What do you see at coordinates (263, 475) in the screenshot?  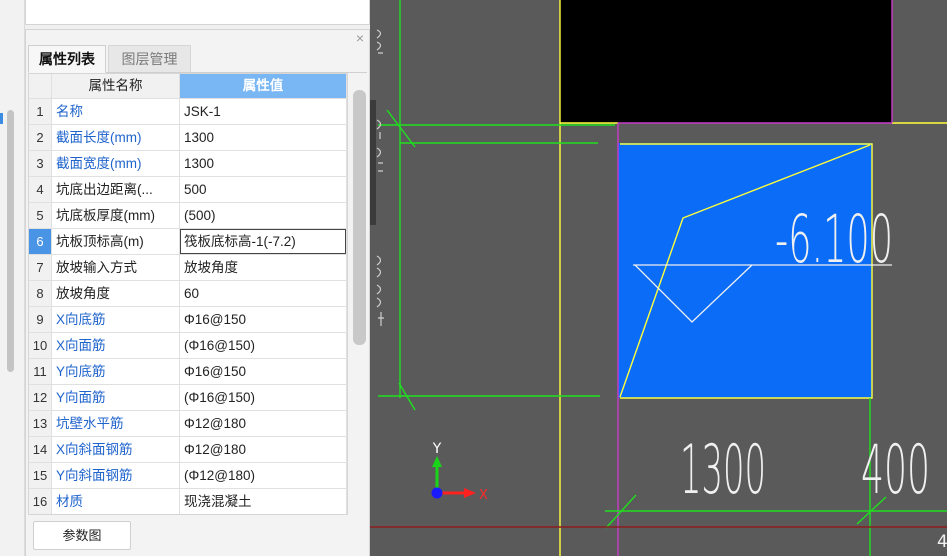 I see `property-value: (Φ12@180)` at bounding box center [263, 475].